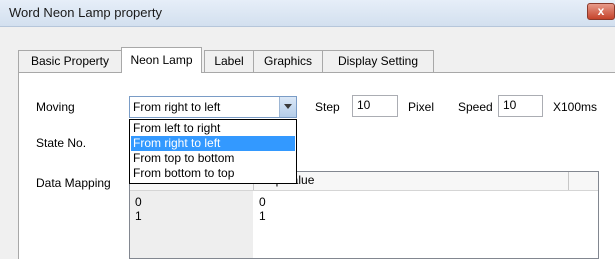 The image size is (615, 259). Describe the element at coordinates (575, 107) in the screenshot. I see `speed-unit: X100ms` at that location.